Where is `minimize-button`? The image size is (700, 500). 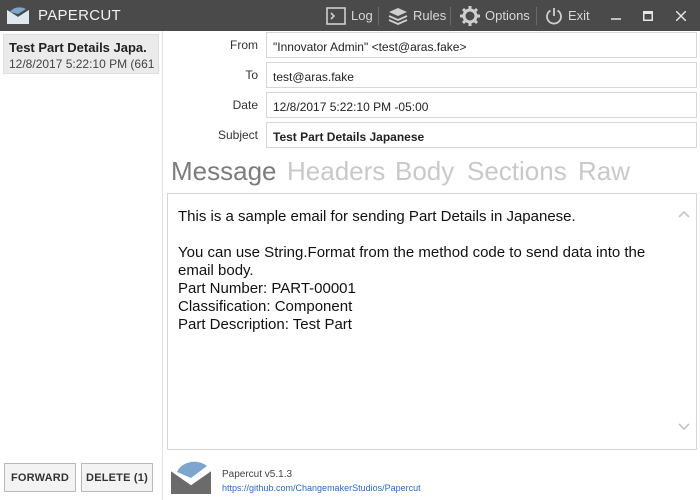
minimize-button is located at coordinates (616, 15).